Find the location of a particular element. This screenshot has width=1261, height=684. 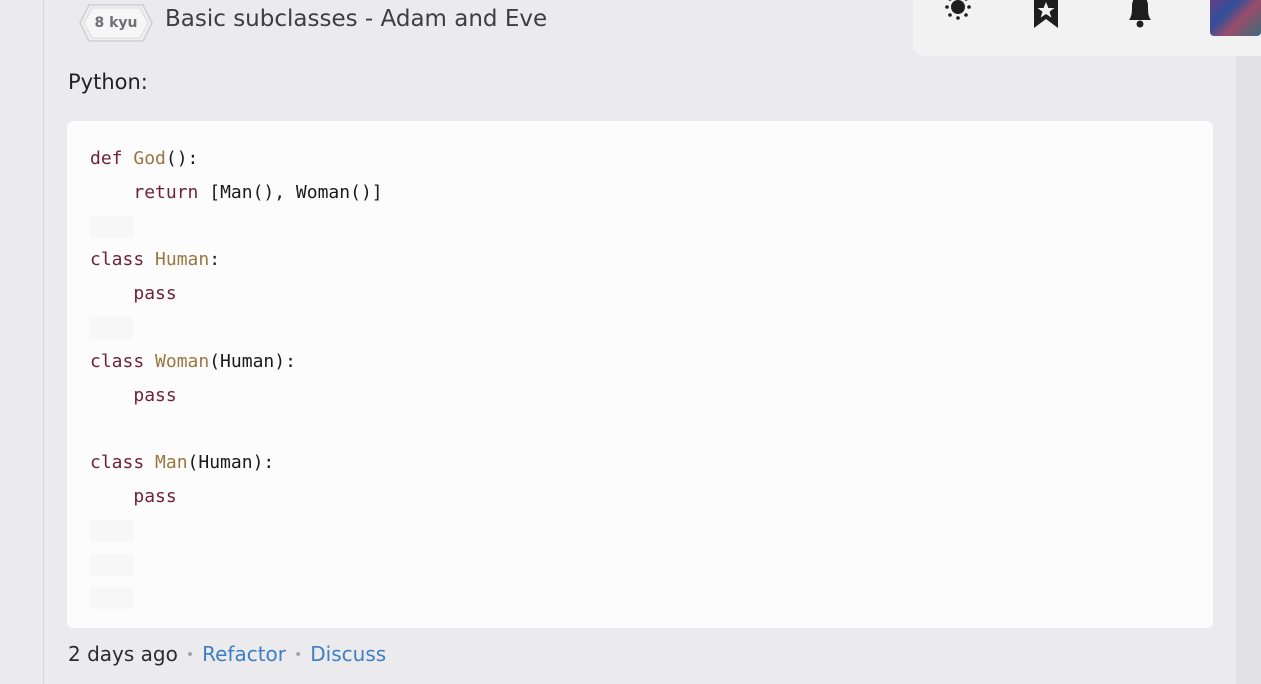

refactor-link: Refactor is located at coordinates (244, 654).